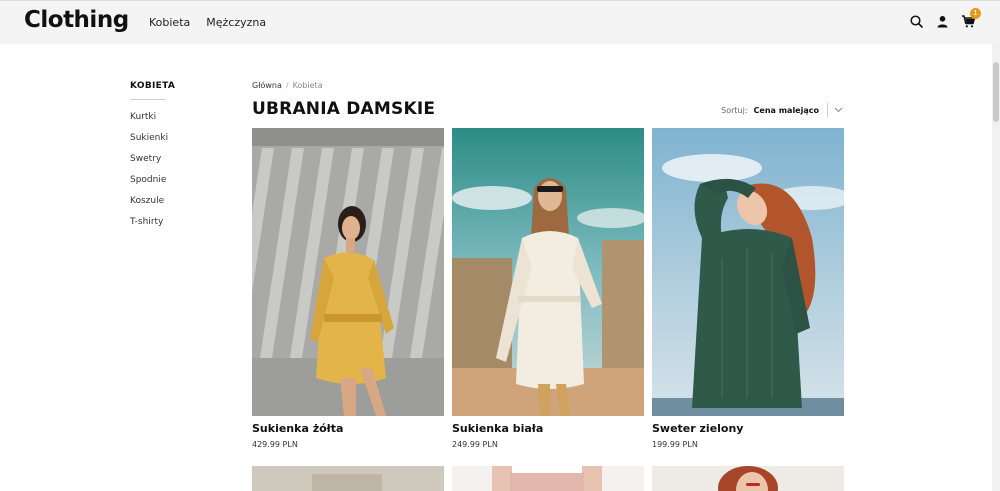  Describe the element at coordinates (190, 206) in the screenshot. I see `sidebar-item-koszule: Koszule` at that location.